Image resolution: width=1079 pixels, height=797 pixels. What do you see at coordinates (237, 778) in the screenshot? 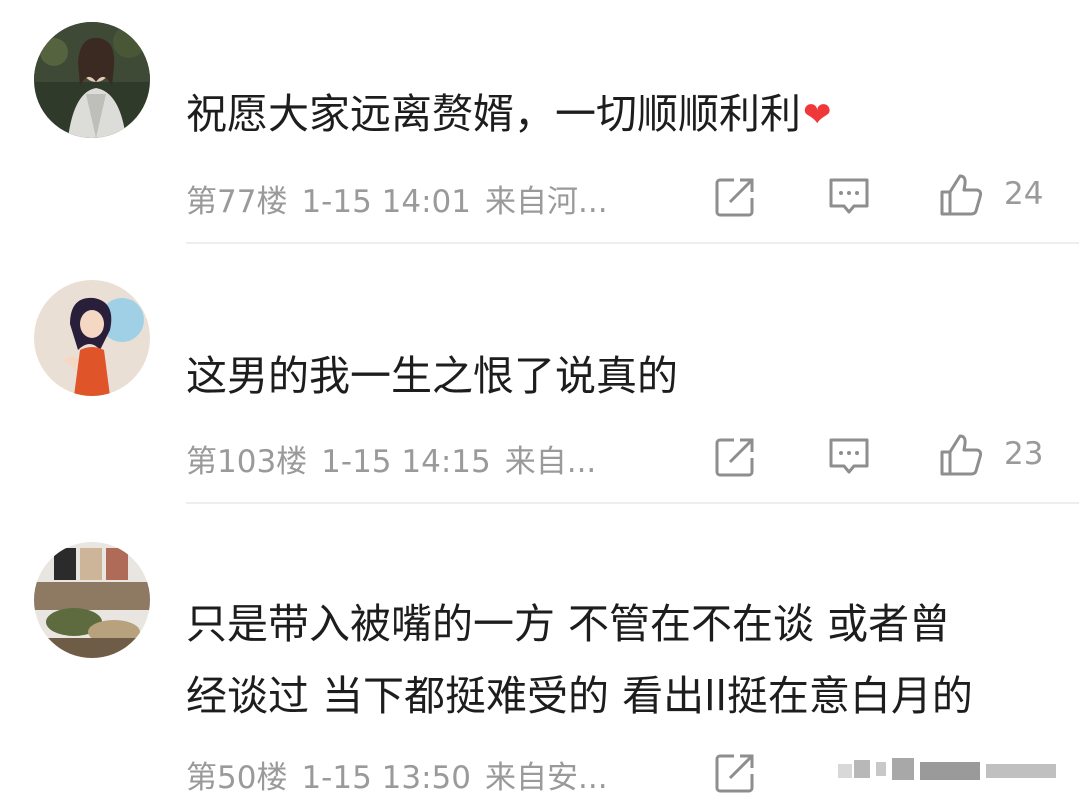
I see `floor-number: 第50楼` at bounding box center [237, 778].